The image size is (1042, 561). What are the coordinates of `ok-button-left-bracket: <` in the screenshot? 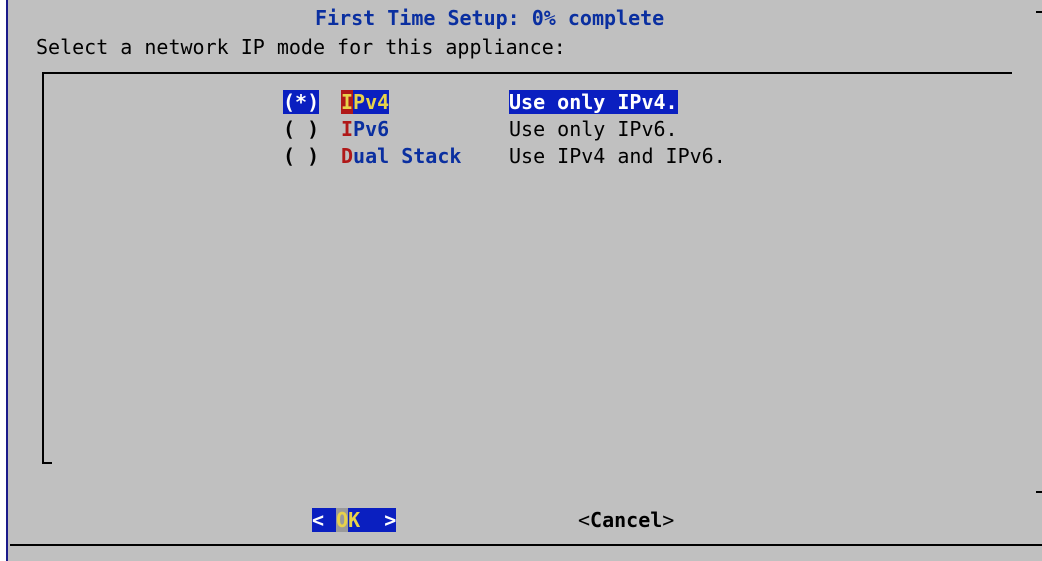 It's located at (324, 520).